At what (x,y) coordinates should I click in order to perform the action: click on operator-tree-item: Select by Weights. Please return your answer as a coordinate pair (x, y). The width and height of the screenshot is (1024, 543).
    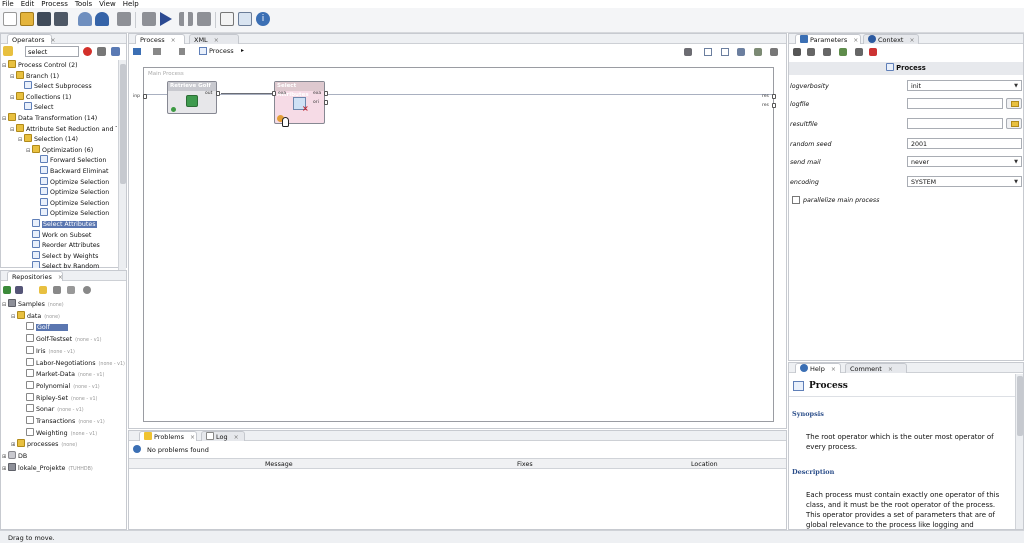
    Looking at the image, I should click on (59, 256).